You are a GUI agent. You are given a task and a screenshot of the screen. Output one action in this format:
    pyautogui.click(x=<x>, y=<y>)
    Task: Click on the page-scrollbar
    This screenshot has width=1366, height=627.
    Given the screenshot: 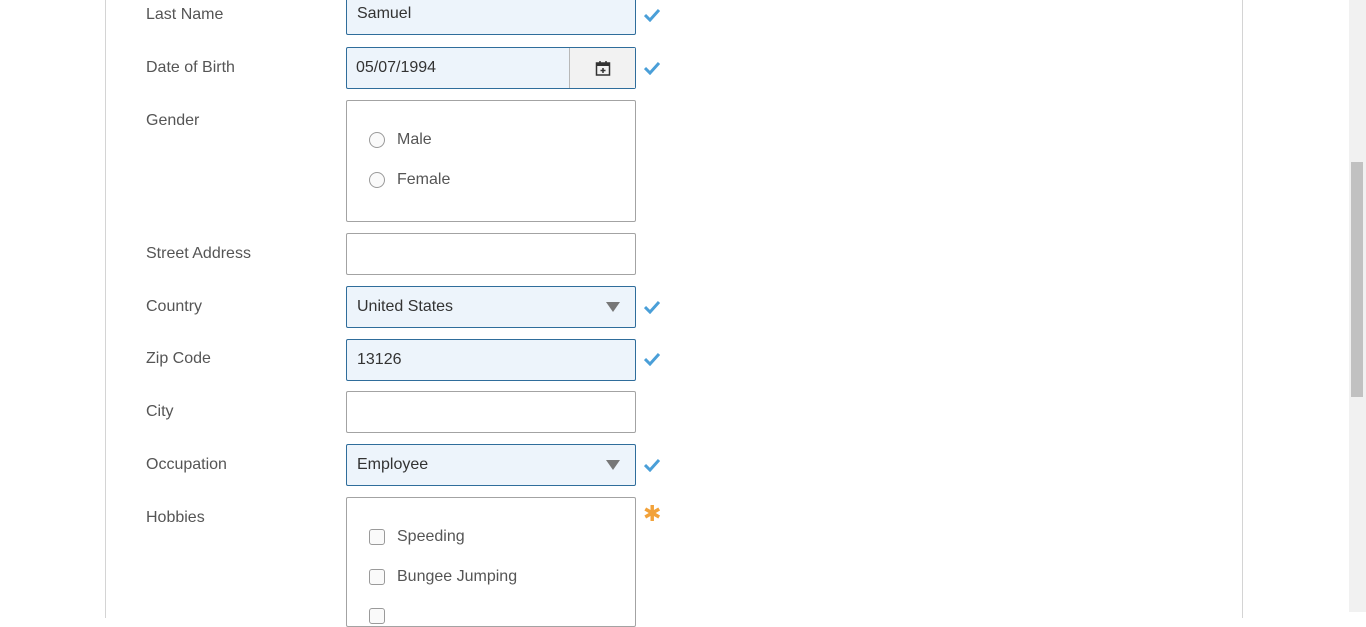 What is the action you would take?
    pyautogui.click(x=1357, y=306)
    